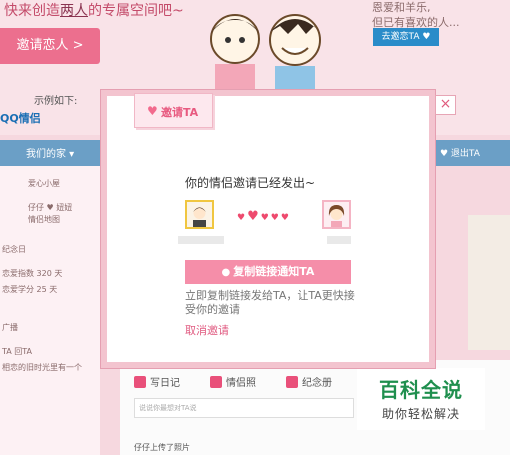 The height and width of the screenshot is (455, 510). I want to click on my-name-blurred, so click(201, 240).